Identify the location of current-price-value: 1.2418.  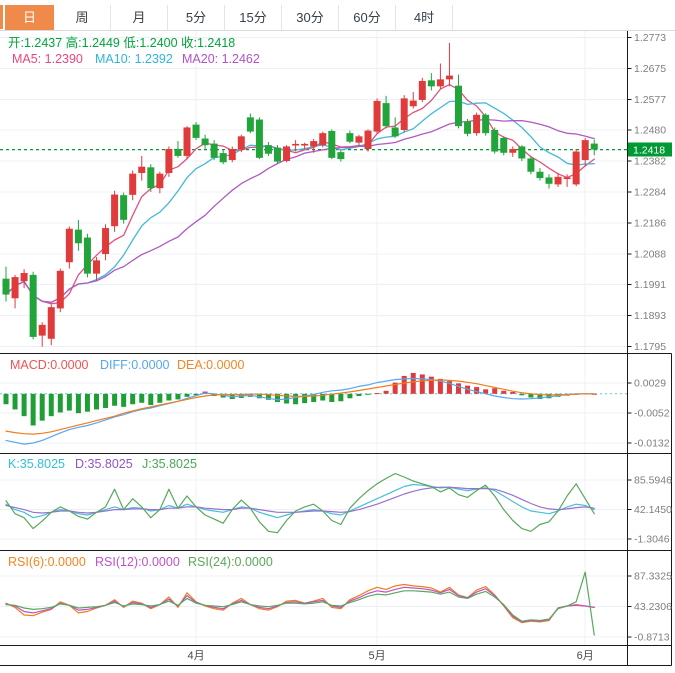
(649, 151).